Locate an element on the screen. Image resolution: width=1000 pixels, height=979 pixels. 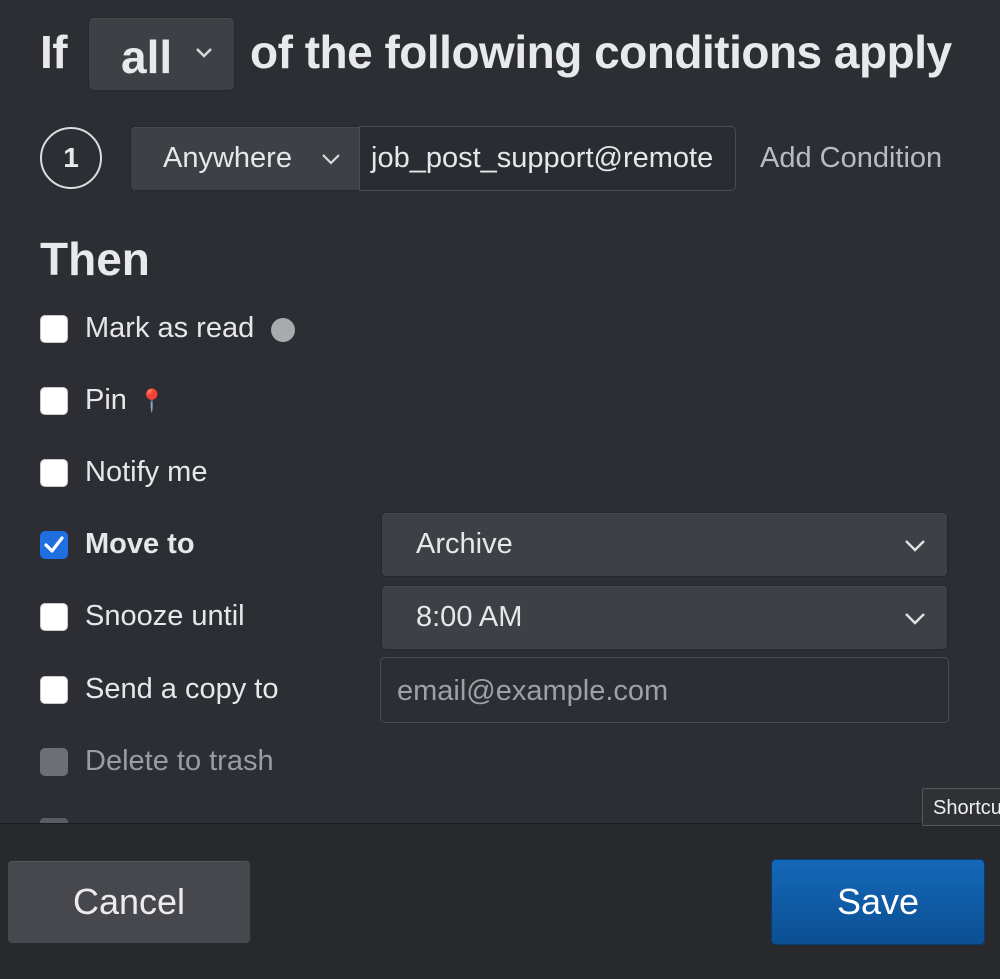
move-to-folder-select: Archive is located at coordinates (664, 544).